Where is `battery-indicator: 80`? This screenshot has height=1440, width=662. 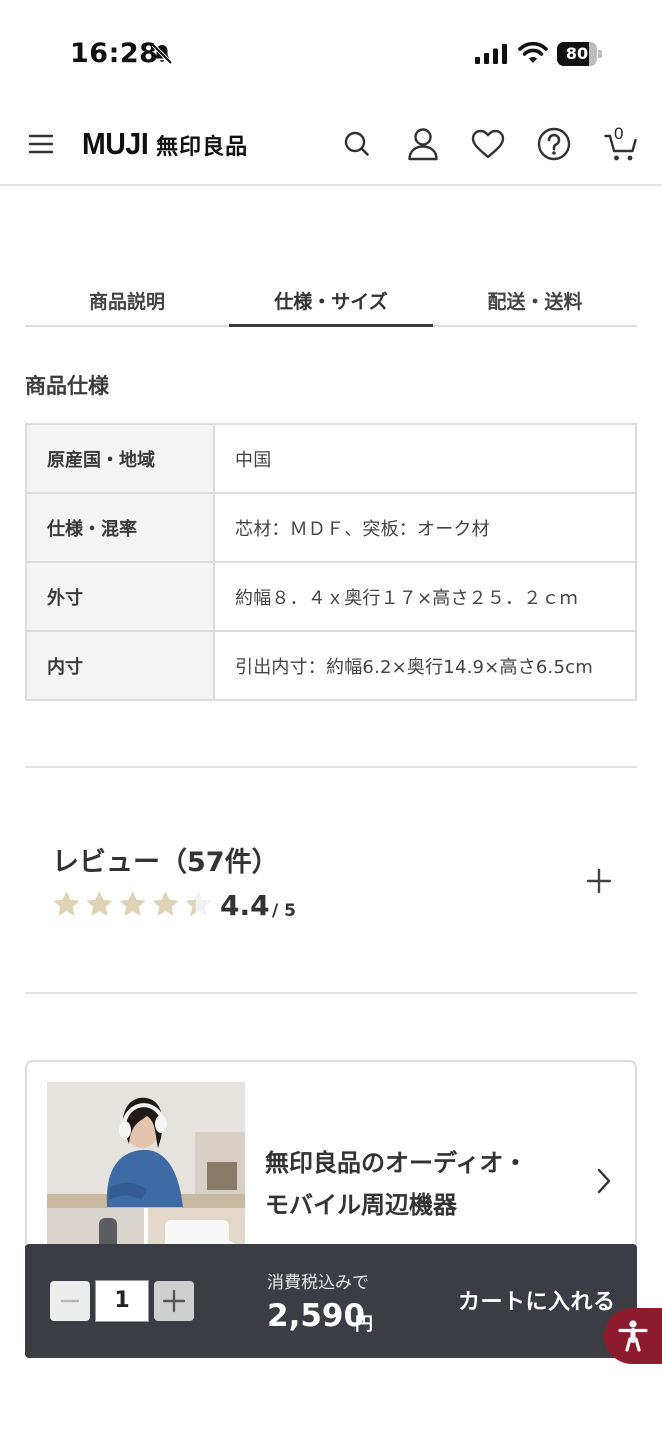 battery-indicator: 80 is located at coordinates (580, 54).